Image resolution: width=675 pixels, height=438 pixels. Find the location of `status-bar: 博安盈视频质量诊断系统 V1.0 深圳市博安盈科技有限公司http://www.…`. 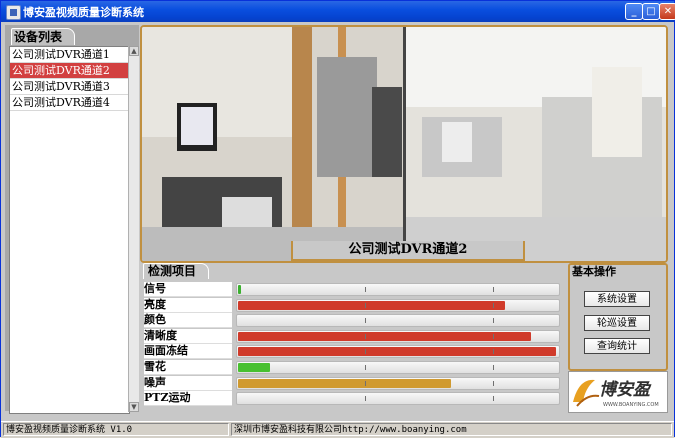

status-bar: 博安盈视频质量诊断系统 V1.0 深圳市博安盈科技有限公司http://www.… is located at coordinates (337, 429).